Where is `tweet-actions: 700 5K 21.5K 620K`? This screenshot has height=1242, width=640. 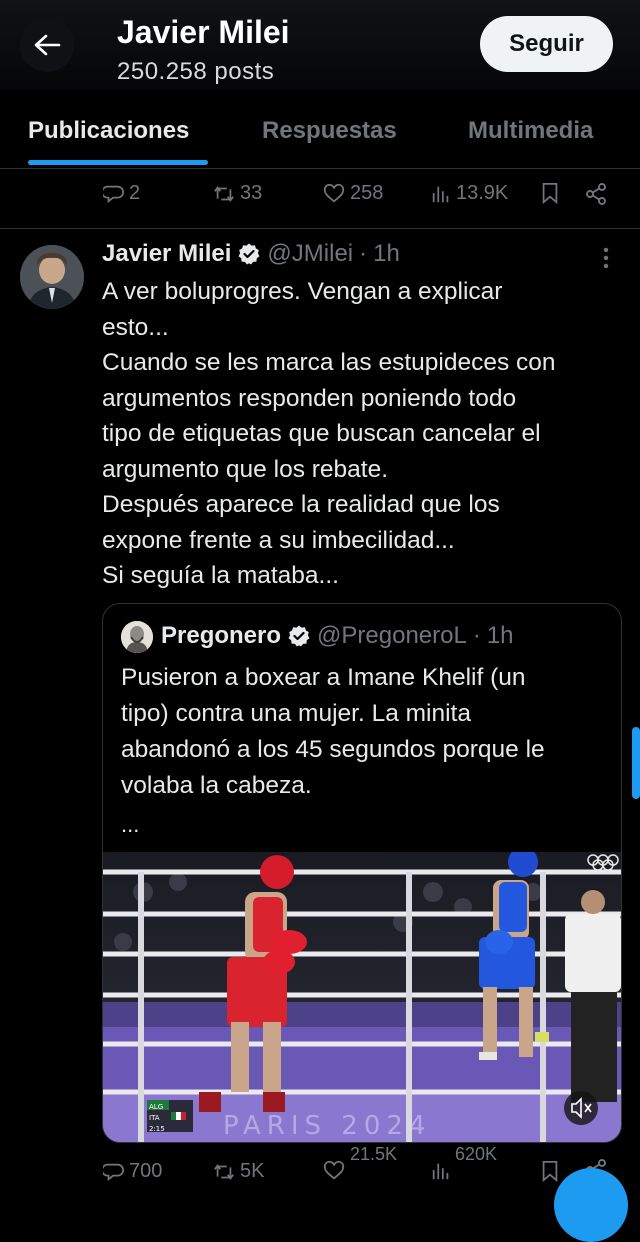
tweet-actions: 700 5K 21.5K 620K is located at coordinates (320, 1169).